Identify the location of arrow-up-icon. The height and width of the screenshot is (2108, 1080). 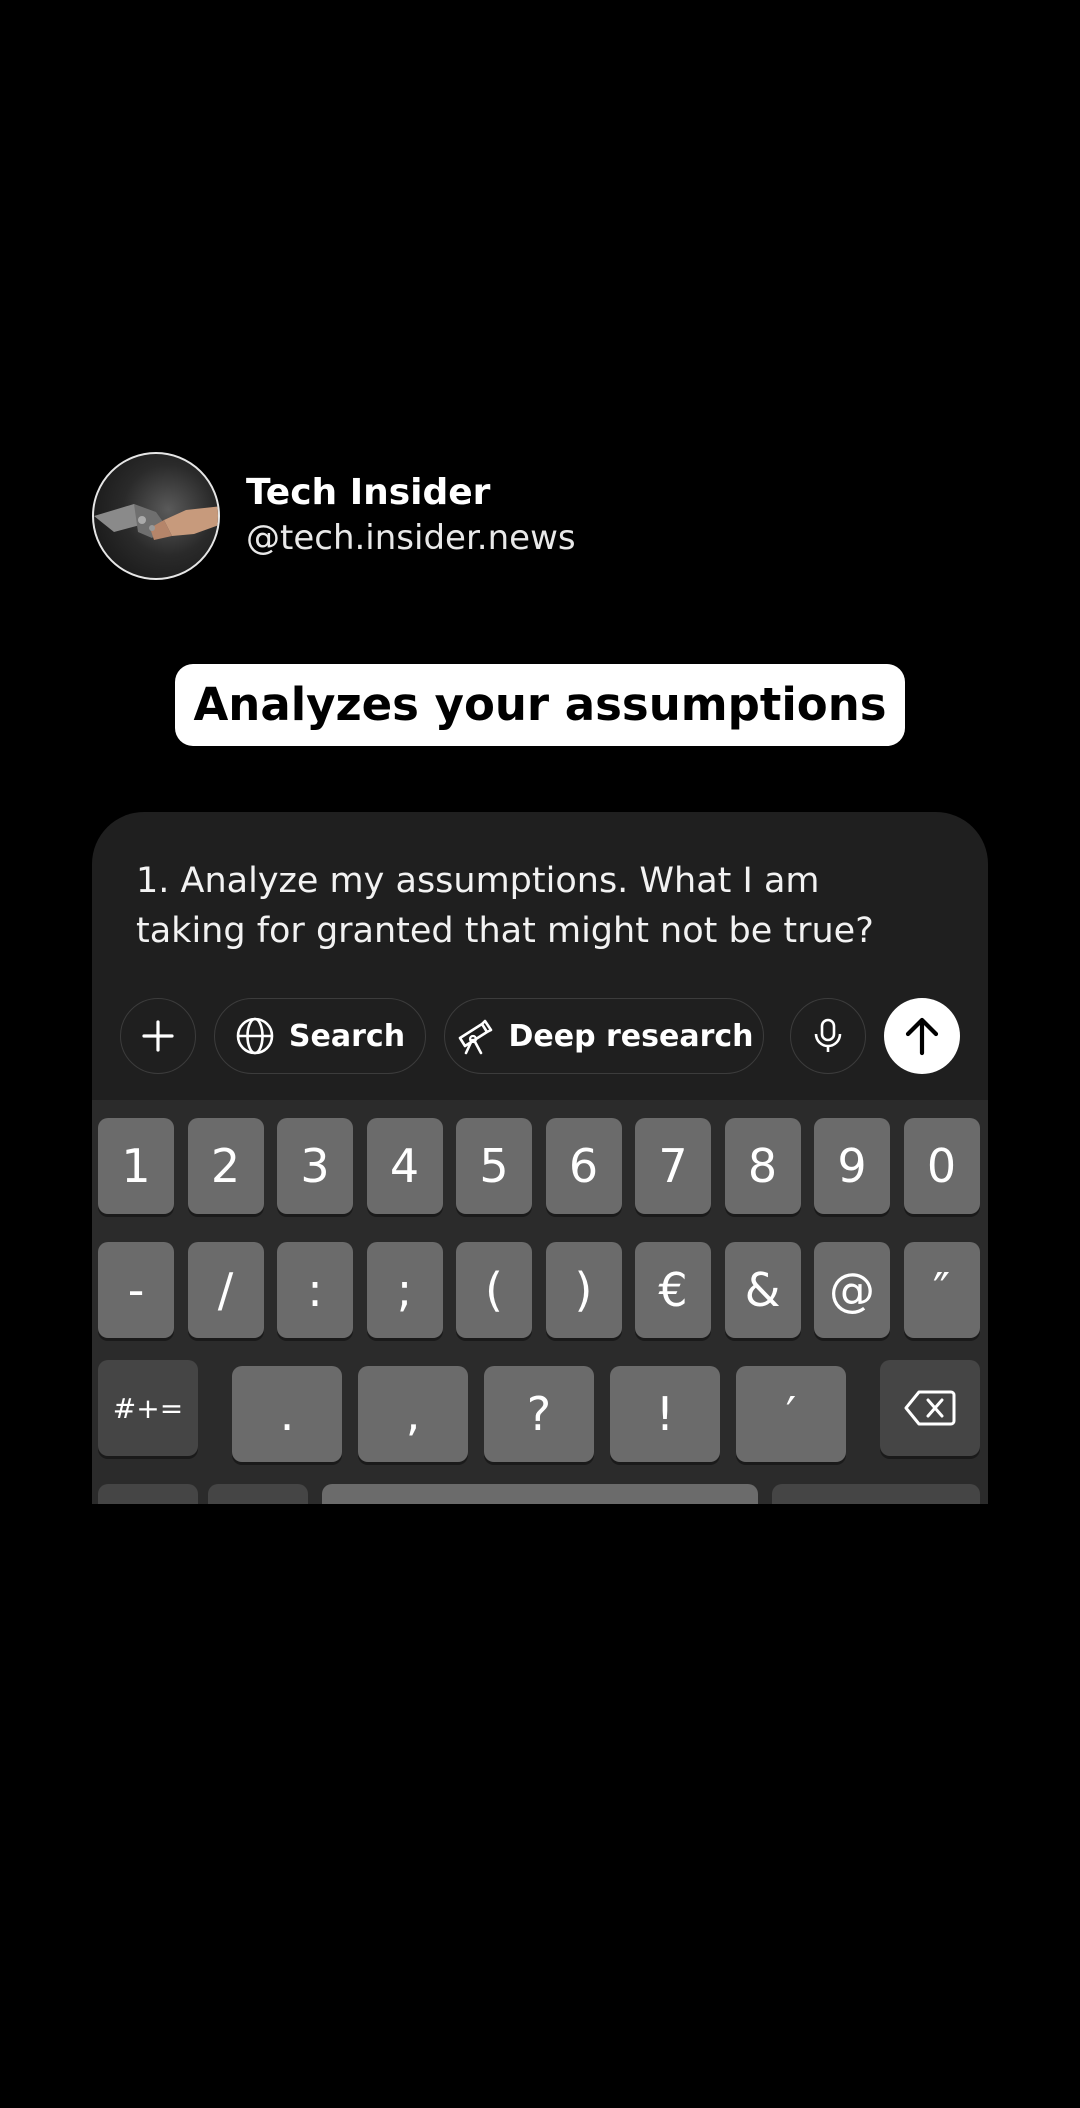
(922, 1036).